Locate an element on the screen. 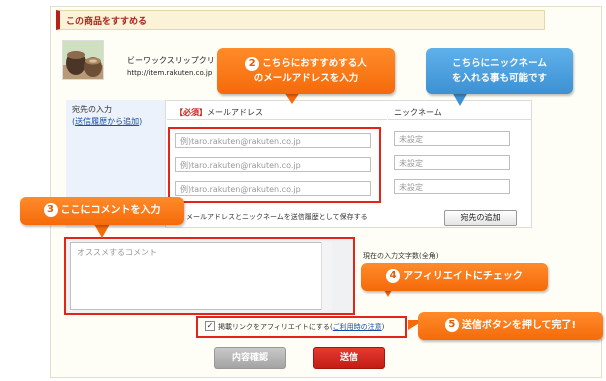 This screenshot has height=381, width=606. callout-5: 5 送信ボタンを押して完了! is located at coordinates (510, 326).